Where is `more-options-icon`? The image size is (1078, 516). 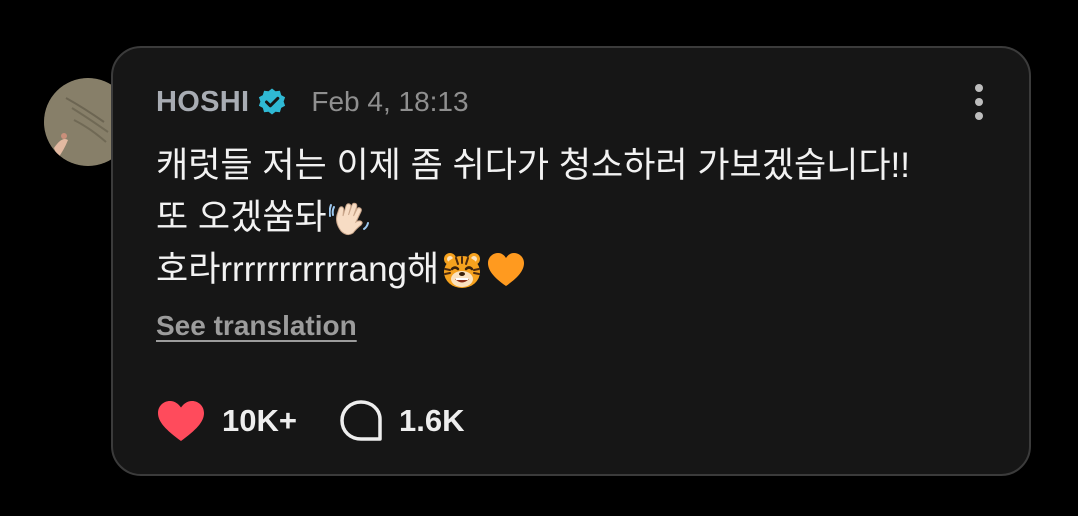 more-options-icon is located at coordinates (979, 102).